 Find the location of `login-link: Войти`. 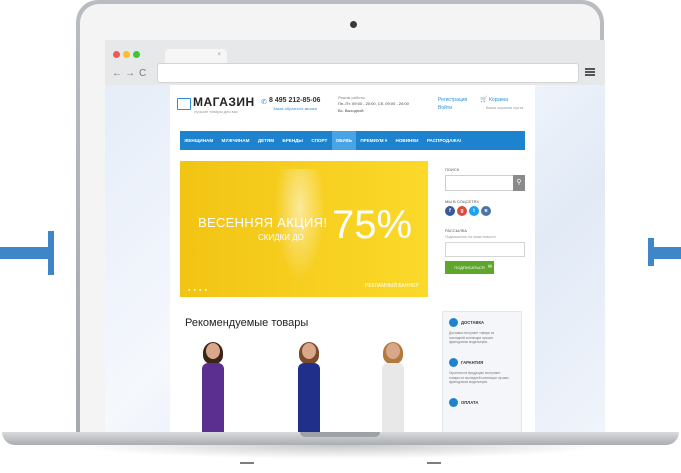

login-link: Войти is located at coordinates (445, 108).